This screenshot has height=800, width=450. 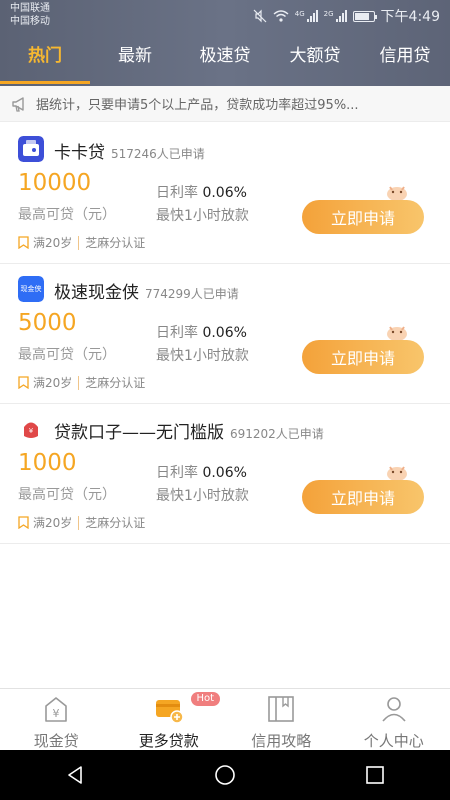 What do you see at coordinates (30, 8) in the screenshot?
I see `carrier-1: 中国联通` at bounding box center [30, 8].